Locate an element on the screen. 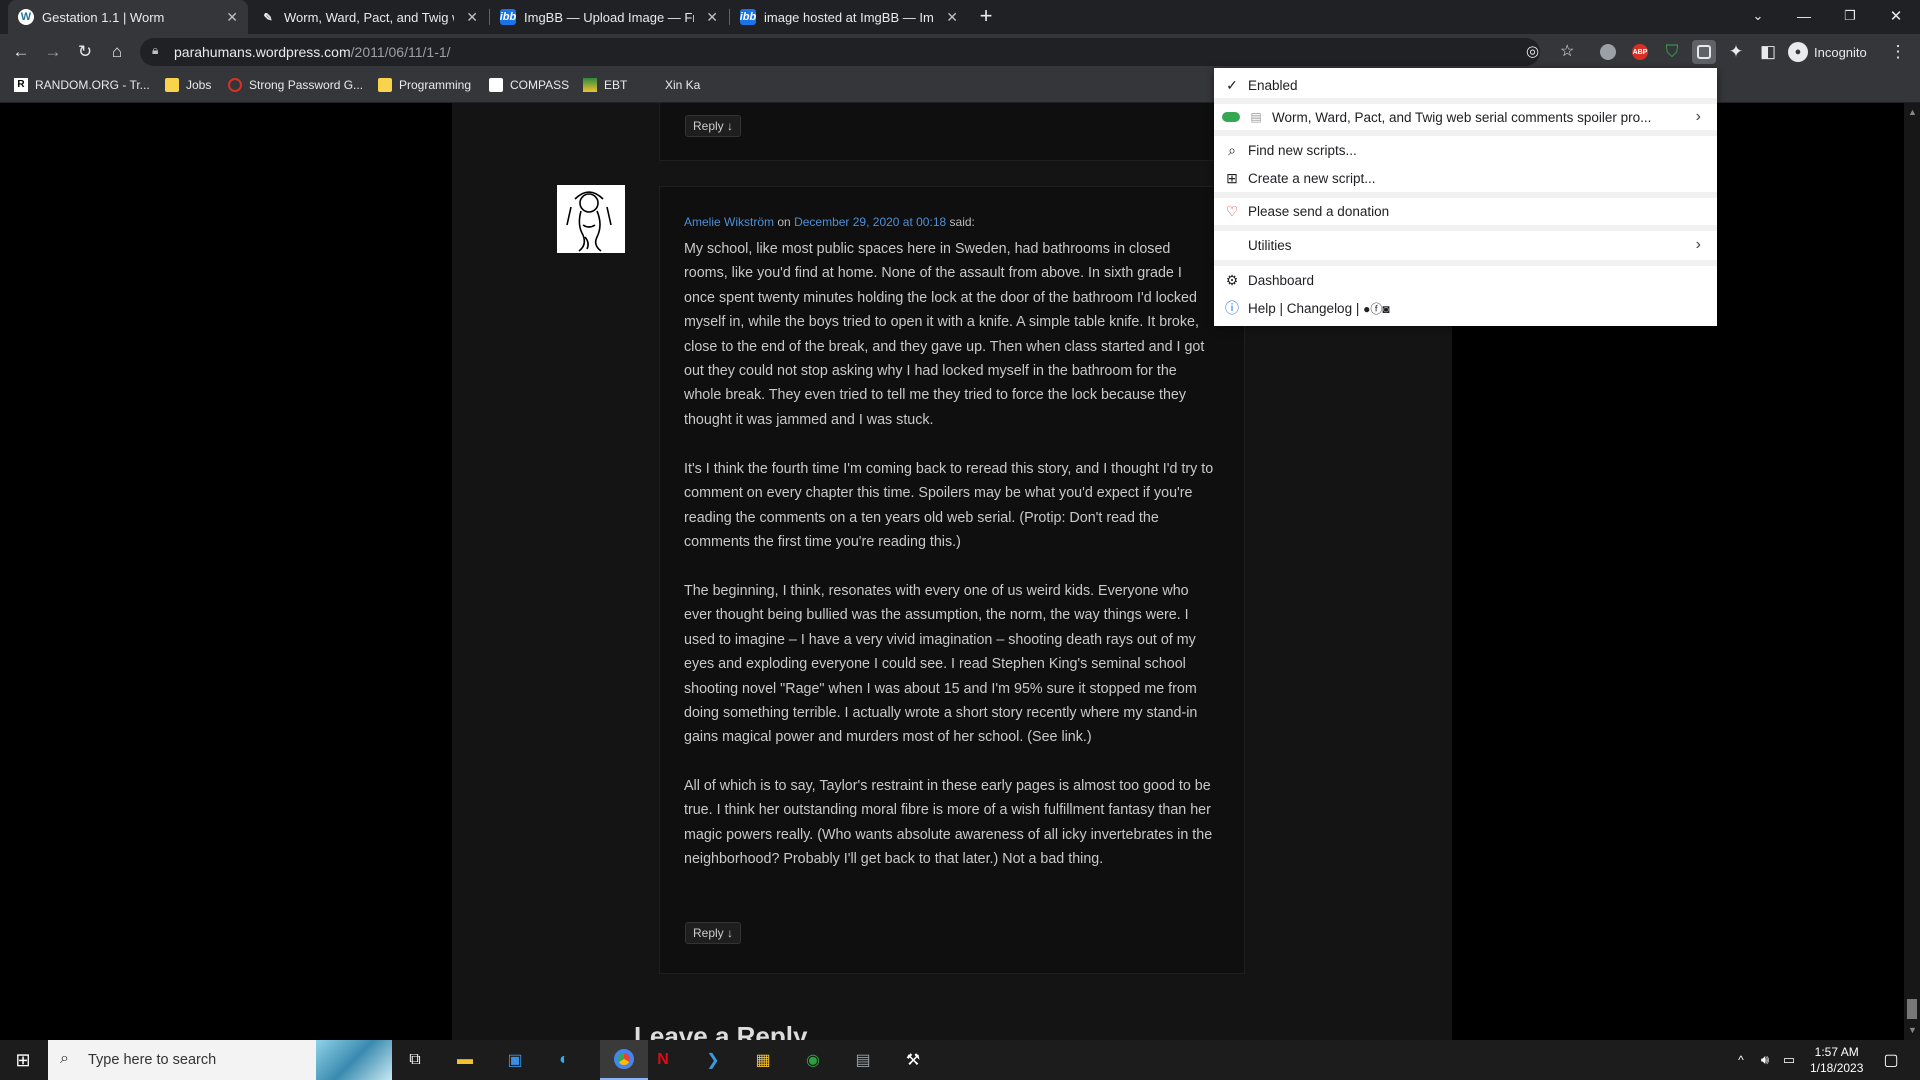 The height and width of the screenshot is (1080, 1920). chrome-icon is located at coordinates (624, 1060).